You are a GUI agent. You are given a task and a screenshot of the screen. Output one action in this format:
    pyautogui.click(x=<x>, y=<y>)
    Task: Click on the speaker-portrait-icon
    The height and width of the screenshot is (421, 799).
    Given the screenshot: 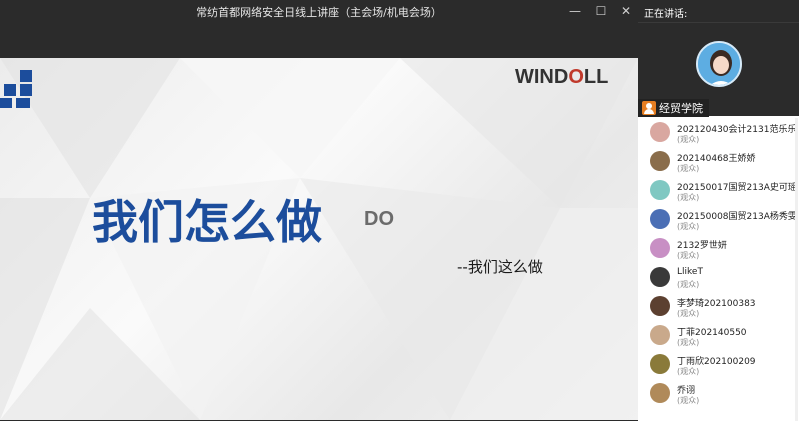 What is the action you would take?
    pyautogui.click(x=719, y=64)
    